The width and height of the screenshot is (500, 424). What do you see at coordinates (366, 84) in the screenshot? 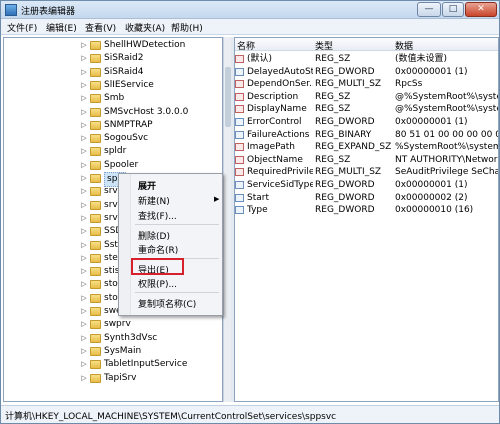
I see `value-row: DependOnSer... REG_MULTI_SZ RpcSs` at bounding box center [366, 84].